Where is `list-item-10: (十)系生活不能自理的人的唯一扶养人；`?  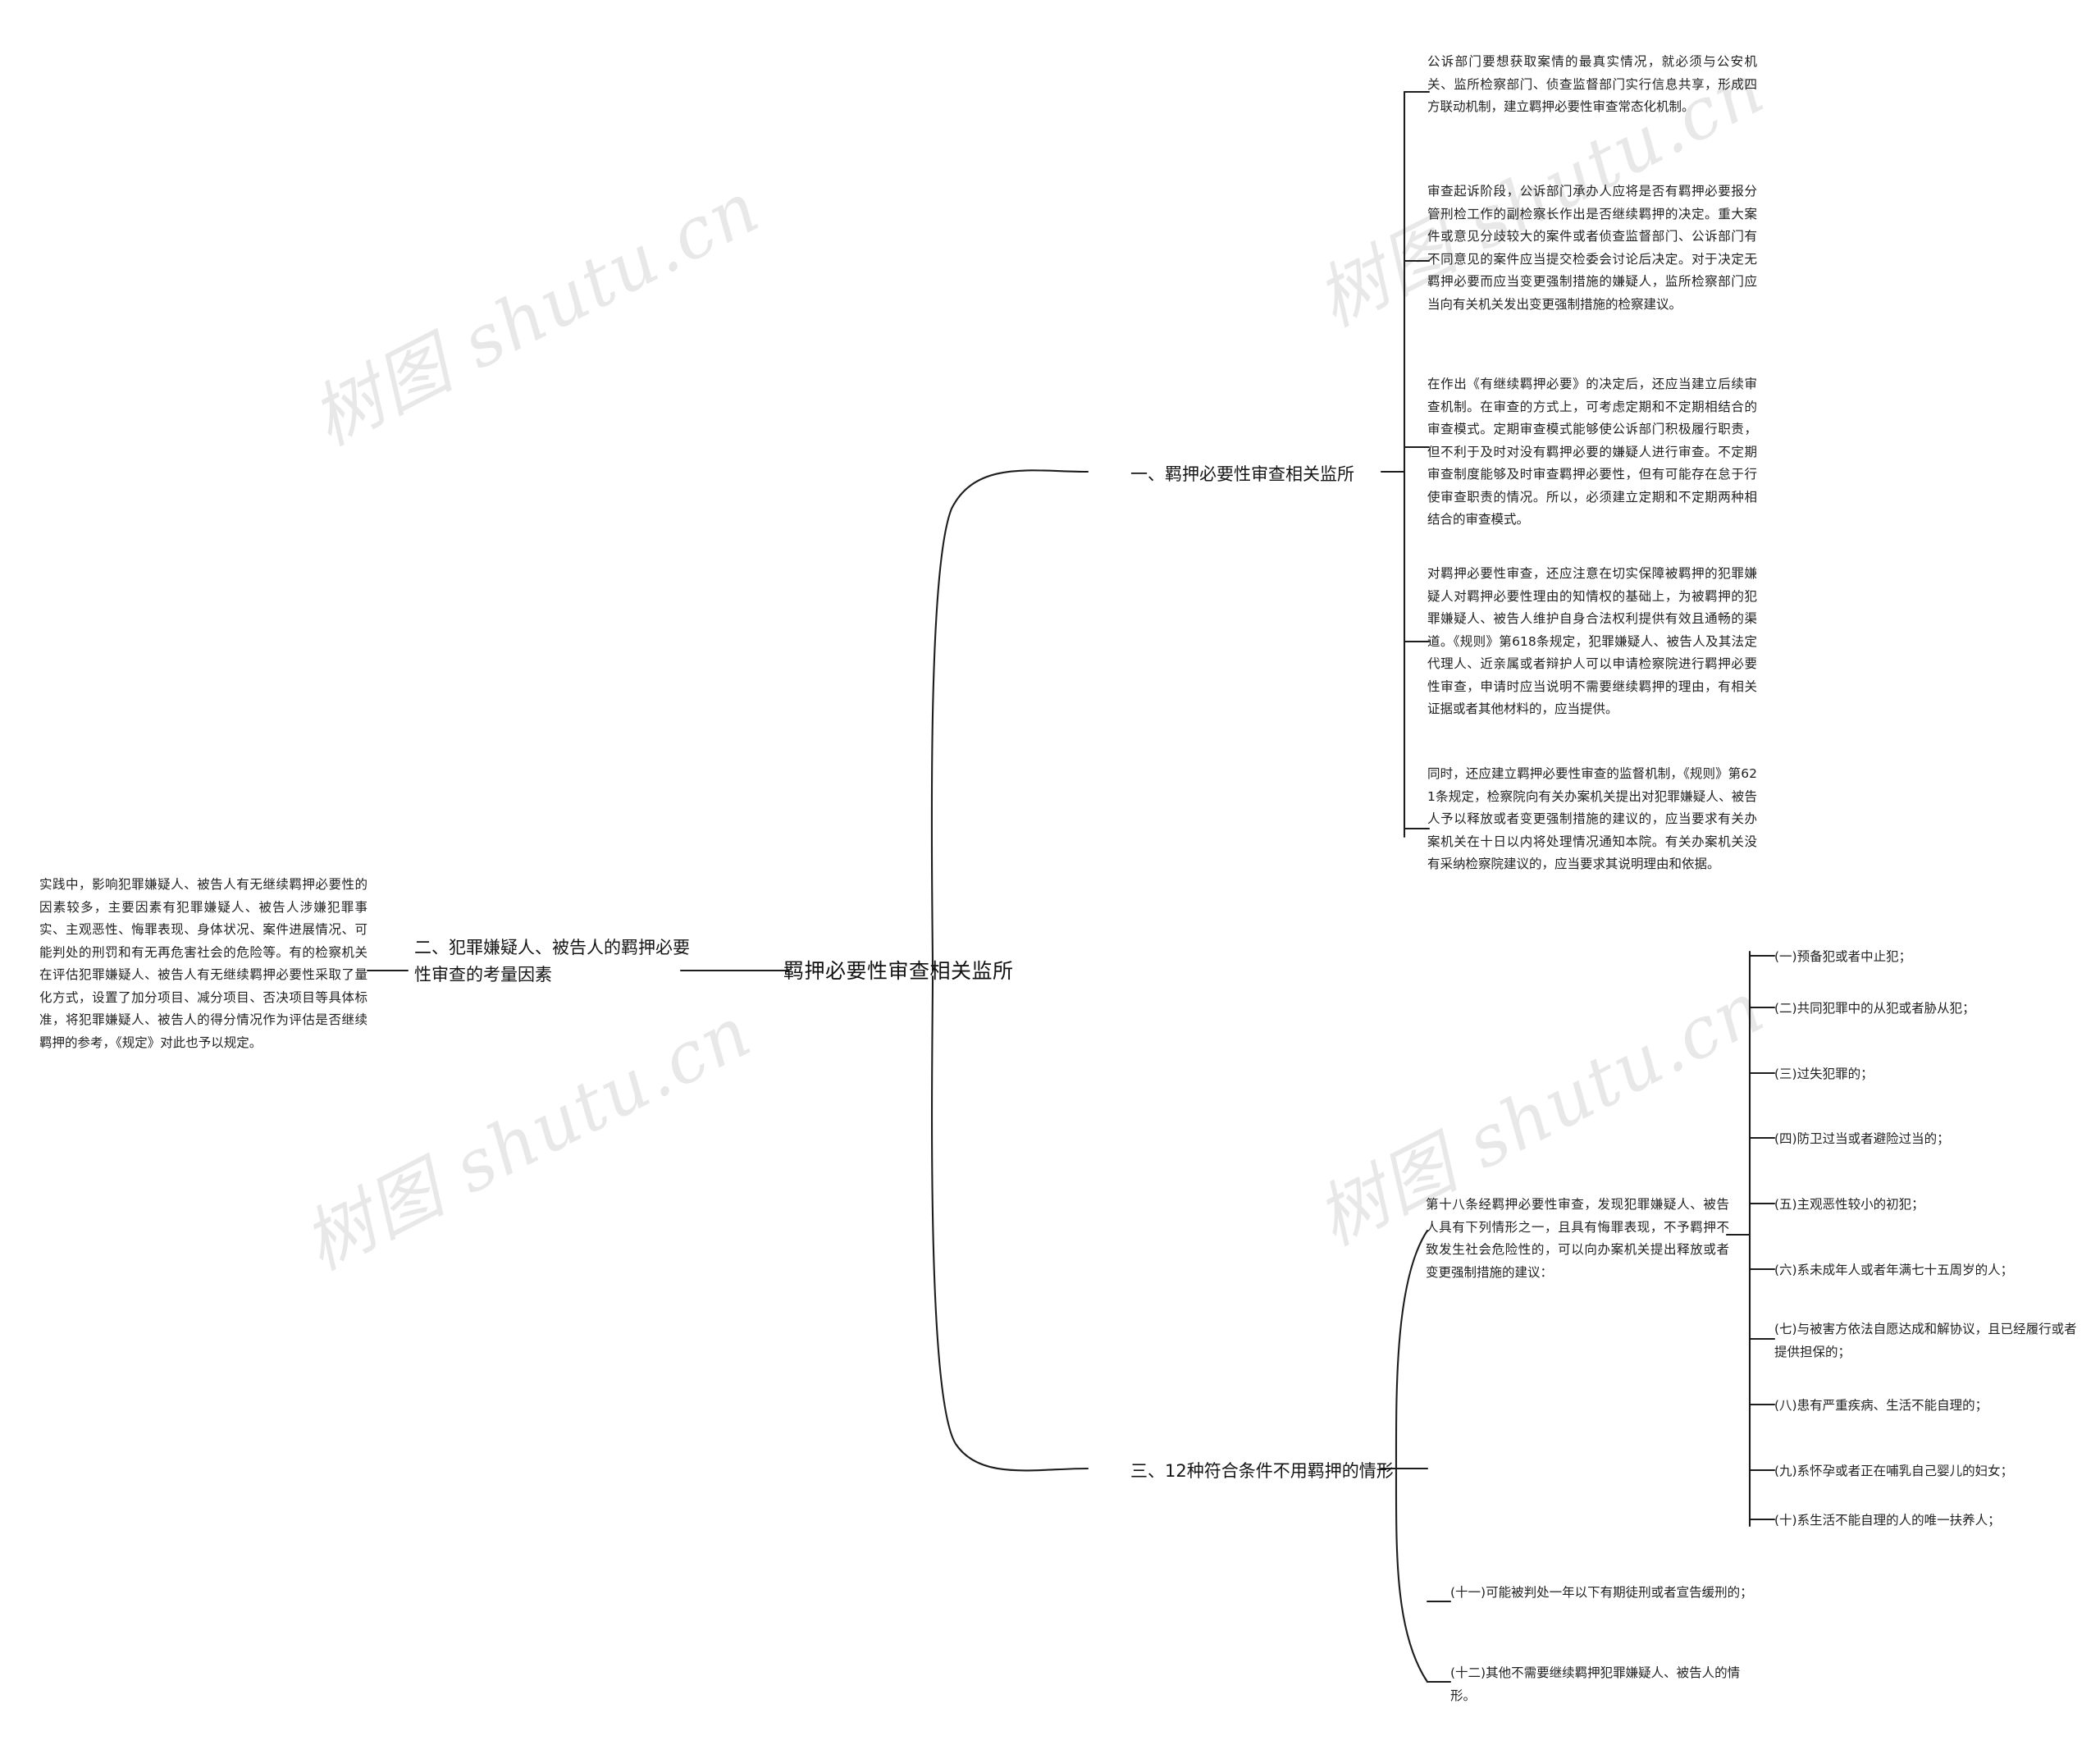 list-item-10: (十)系生活不能自理的人的唯一扶养人； is located at coordinates (1930, 1521).